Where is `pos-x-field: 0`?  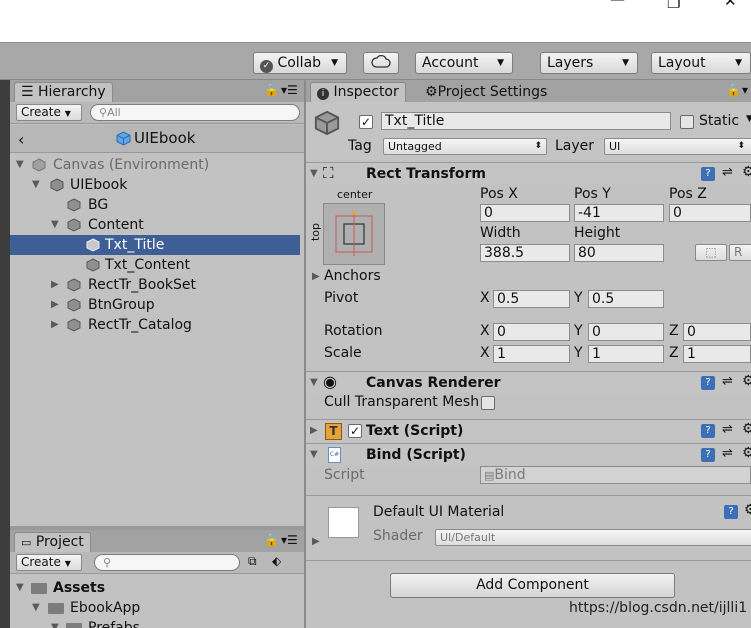 pos-x-field: 0 is located at coordinates (525, 213).